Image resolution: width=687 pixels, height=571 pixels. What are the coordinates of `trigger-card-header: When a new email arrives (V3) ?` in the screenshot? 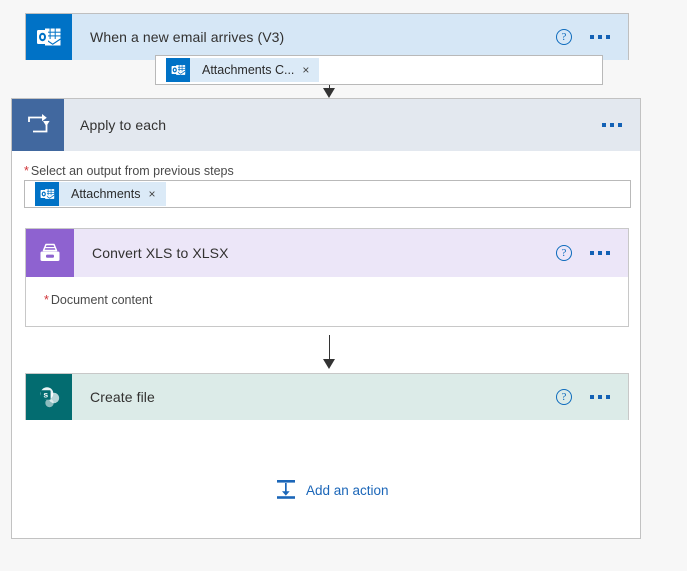 It's located at (327, 37).